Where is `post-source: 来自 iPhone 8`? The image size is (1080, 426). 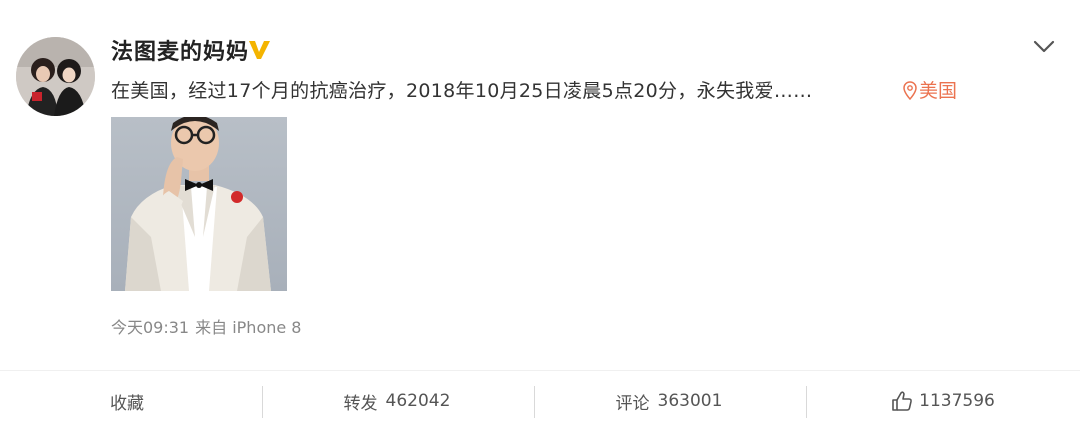
post-source: 来自 iPhone 8 is located at coordinates (248, 327).